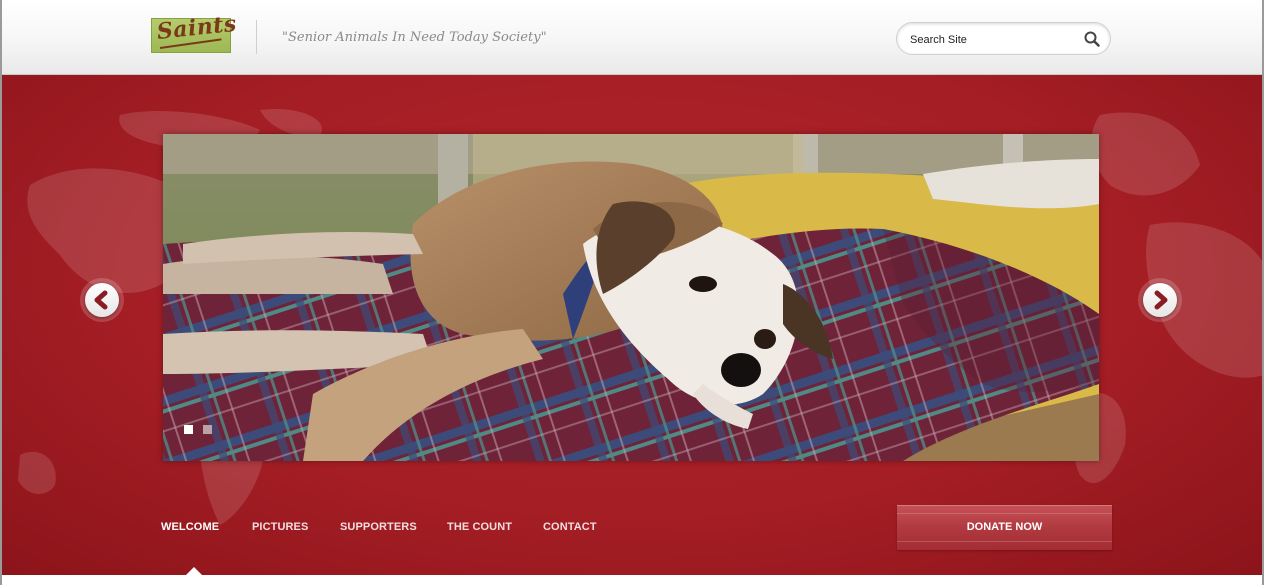  I want to click on search-box, so click(1003, 38).